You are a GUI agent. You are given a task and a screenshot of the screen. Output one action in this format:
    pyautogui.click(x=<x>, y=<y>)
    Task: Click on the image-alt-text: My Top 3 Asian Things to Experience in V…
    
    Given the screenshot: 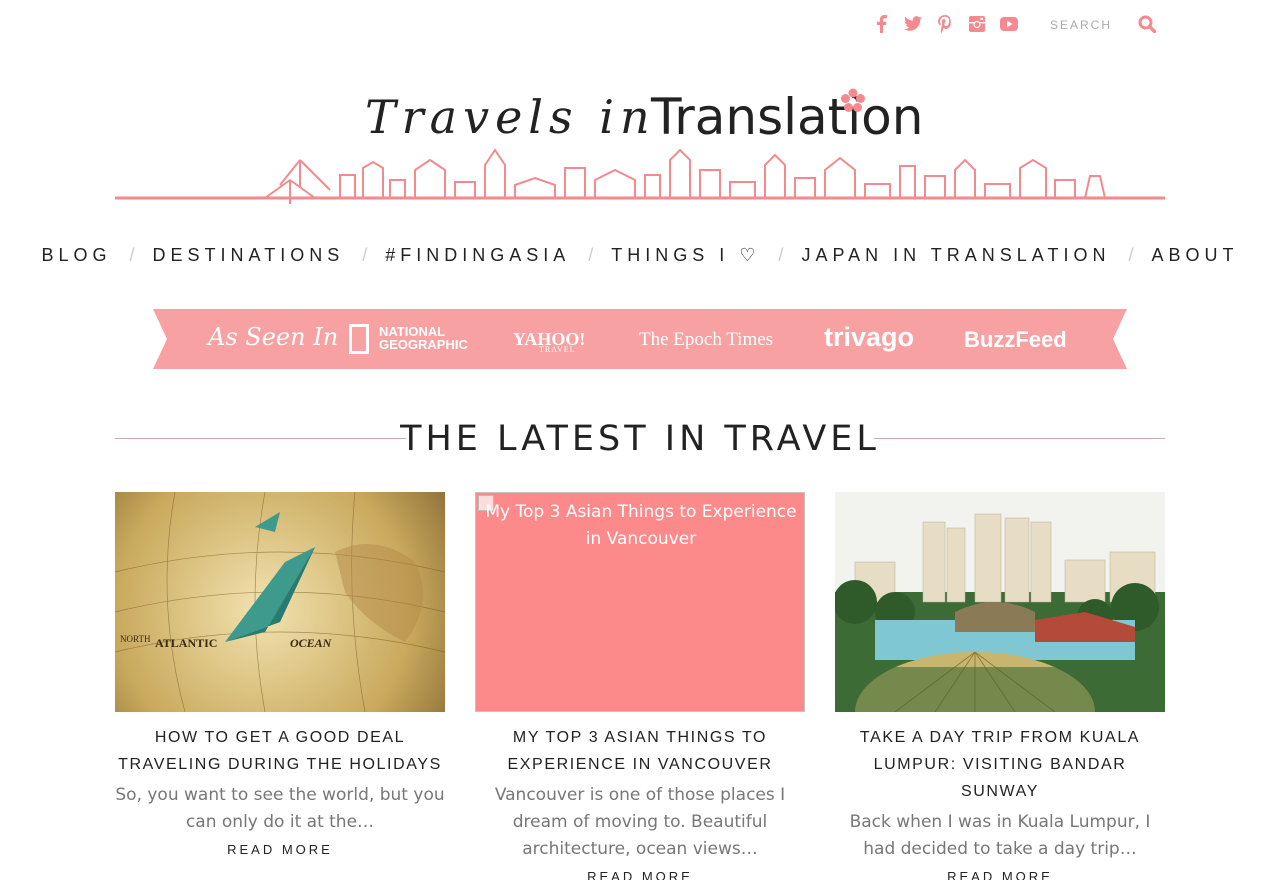 What is the action you would take?
    pyautogui.click(x=641, y=525)
    